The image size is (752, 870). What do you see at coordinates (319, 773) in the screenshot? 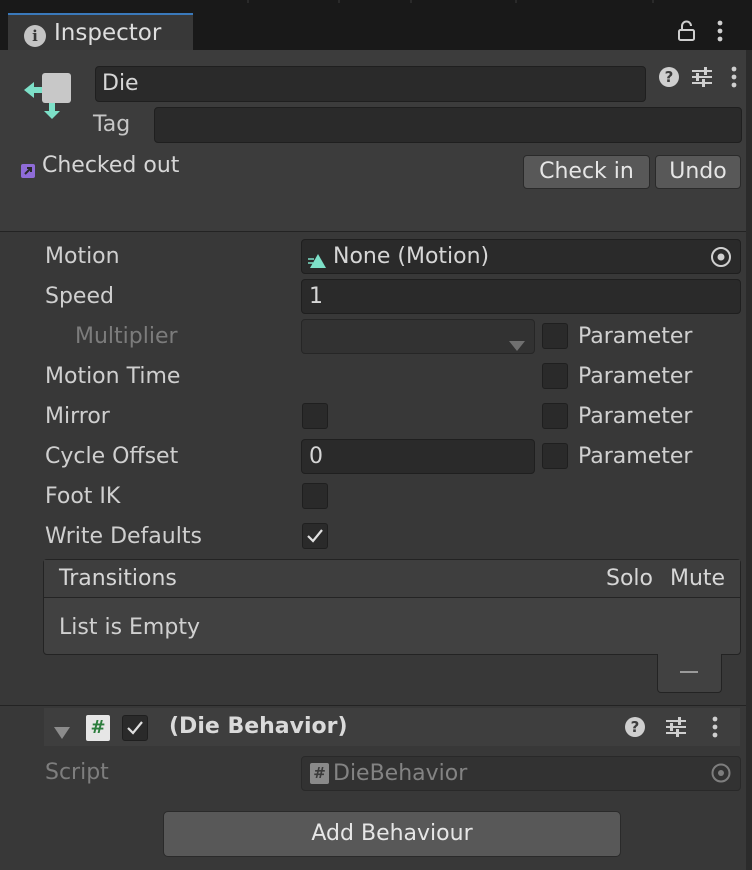
I see `script-file-icon: #` at bounding box center [319, 773].